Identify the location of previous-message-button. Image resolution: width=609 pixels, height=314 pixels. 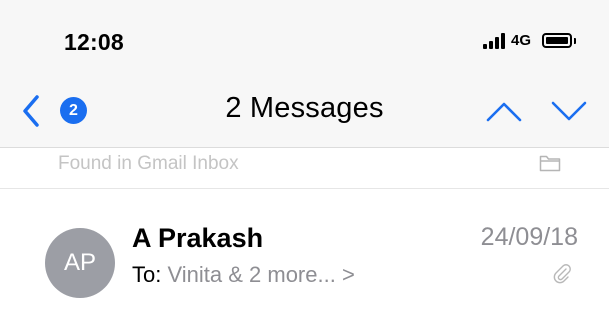
(504, 111).